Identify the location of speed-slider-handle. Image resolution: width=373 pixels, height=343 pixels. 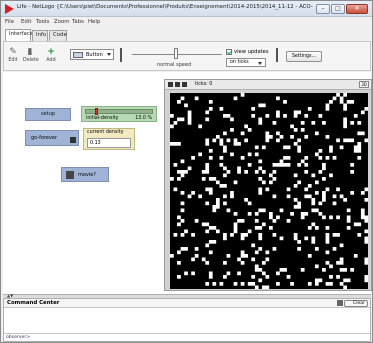
(176, 53).